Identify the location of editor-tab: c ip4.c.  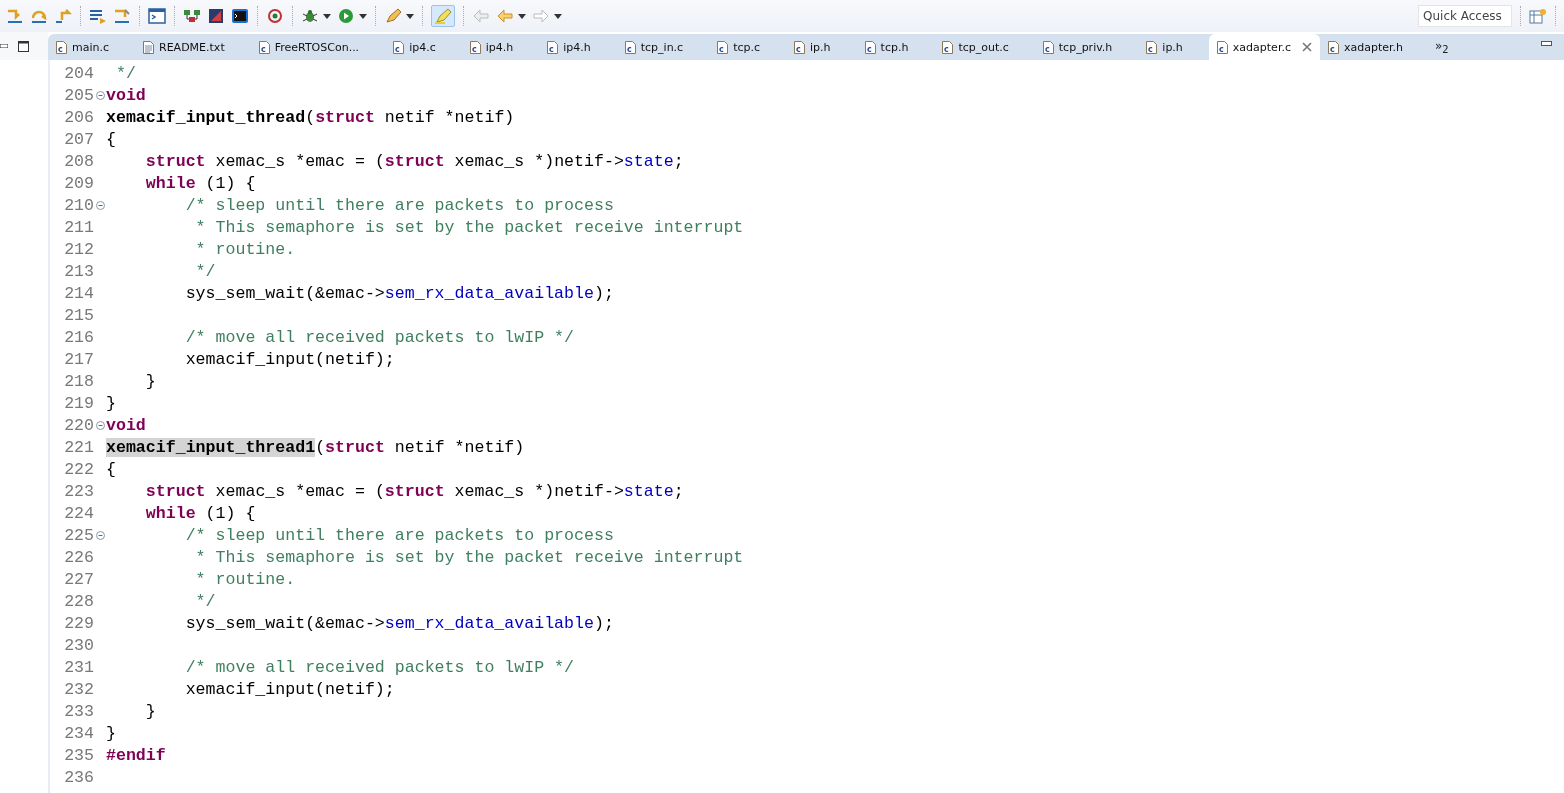
(423, 47).